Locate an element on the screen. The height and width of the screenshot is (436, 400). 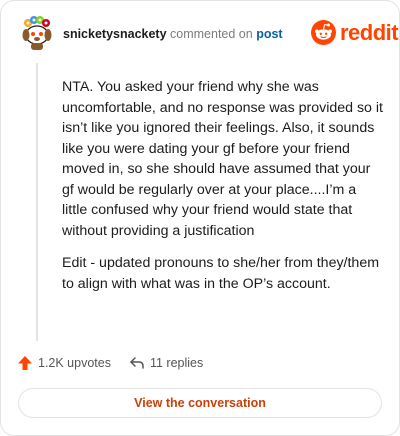
reply-stat: 11 replies is located at coordinates (166, 363).